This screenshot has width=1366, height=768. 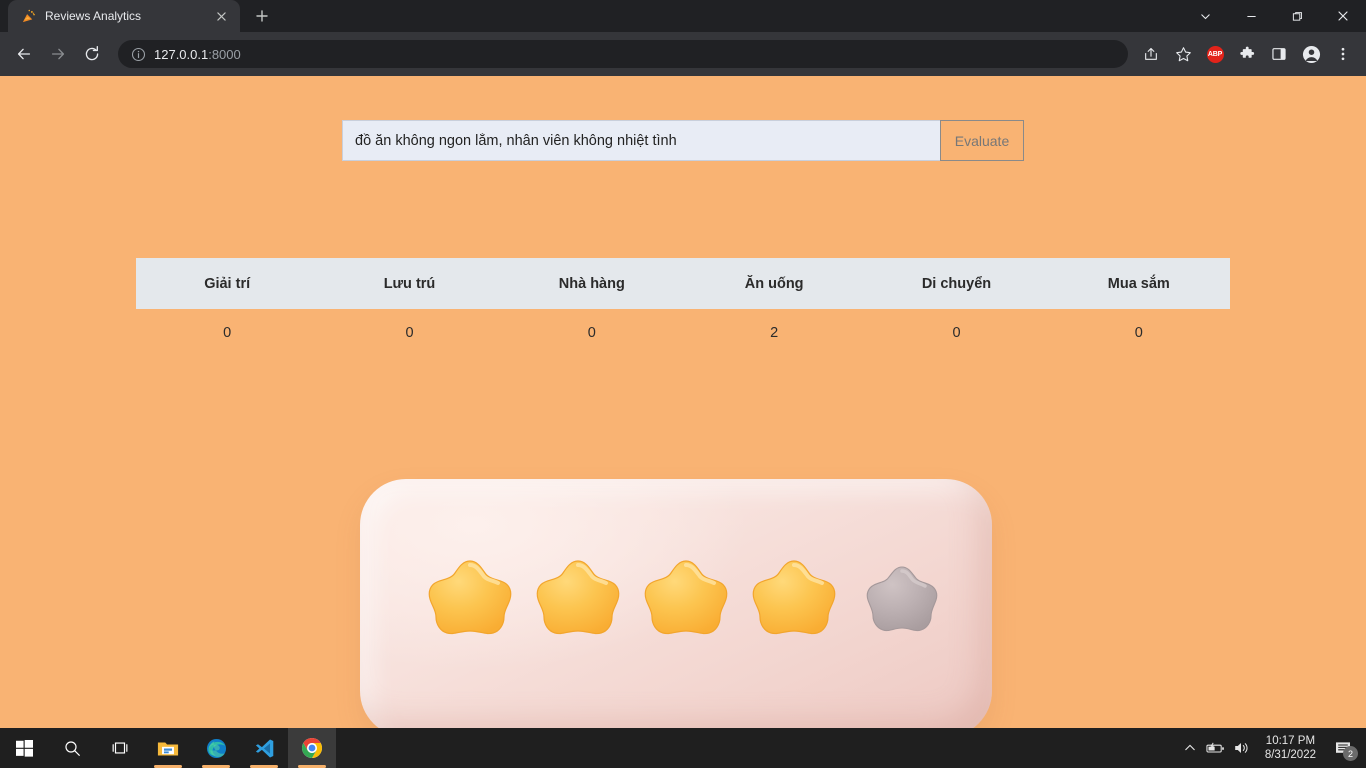 I want to click on minimize-button, so click(x=1251, y=16).